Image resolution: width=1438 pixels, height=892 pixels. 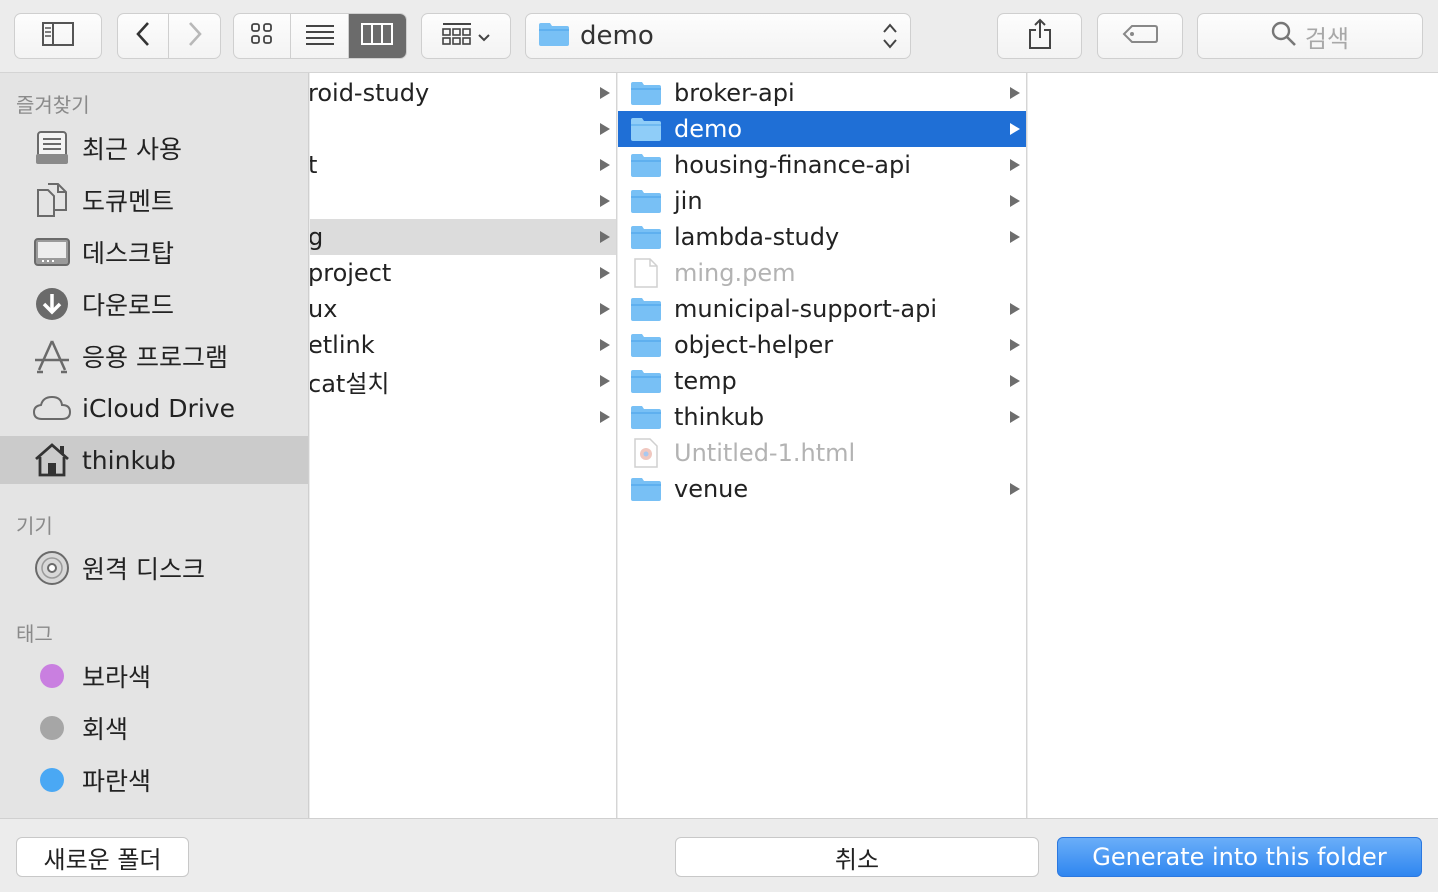 I want to click on item-name: object-helper, so click(x=754, y=345).